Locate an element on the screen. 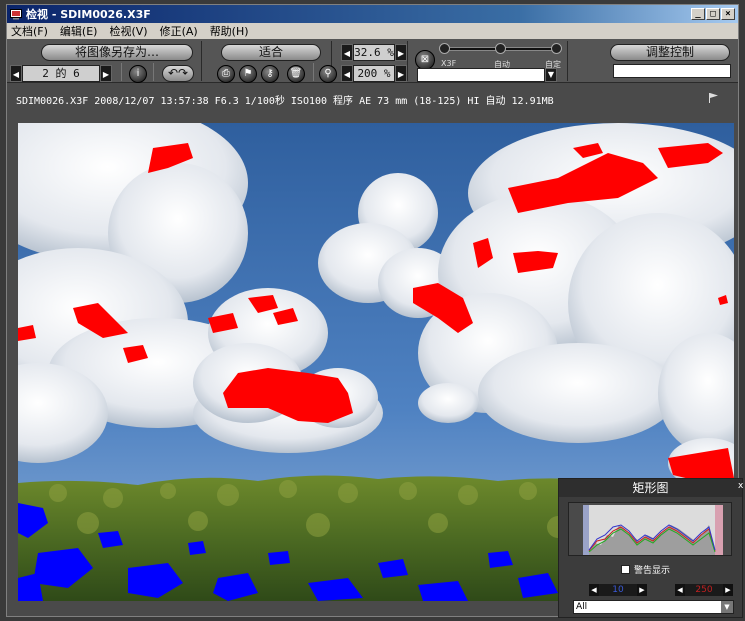 The image size is (745, 621). histogram-chart is located at coordinates (653, 530).